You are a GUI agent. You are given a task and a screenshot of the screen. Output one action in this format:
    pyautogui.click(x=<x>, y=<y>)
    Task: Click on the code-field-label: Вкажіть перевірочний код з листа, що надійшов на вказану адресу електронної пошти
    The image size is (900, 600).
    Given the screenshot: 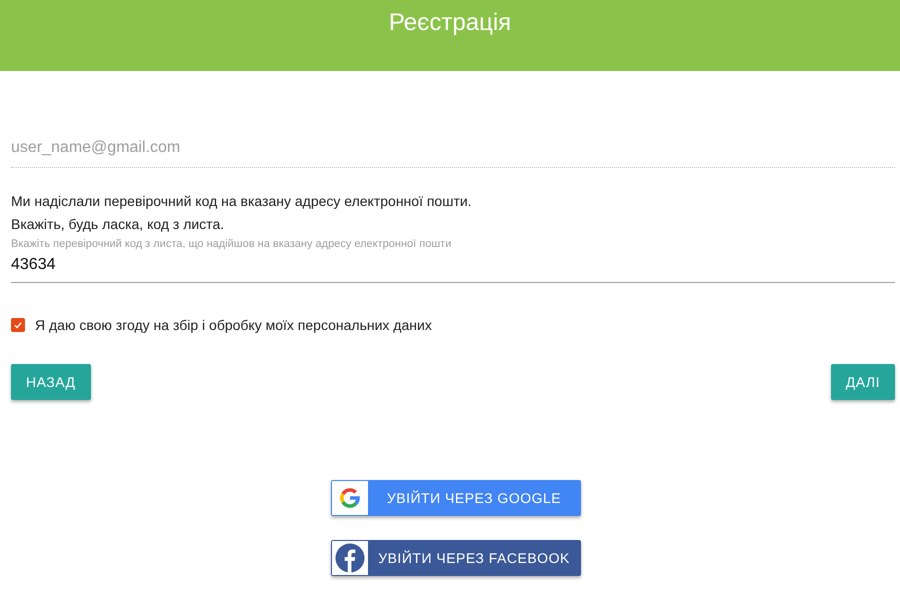 What is the action you would take?
    pyautogui.click(x=231, y=244)
    